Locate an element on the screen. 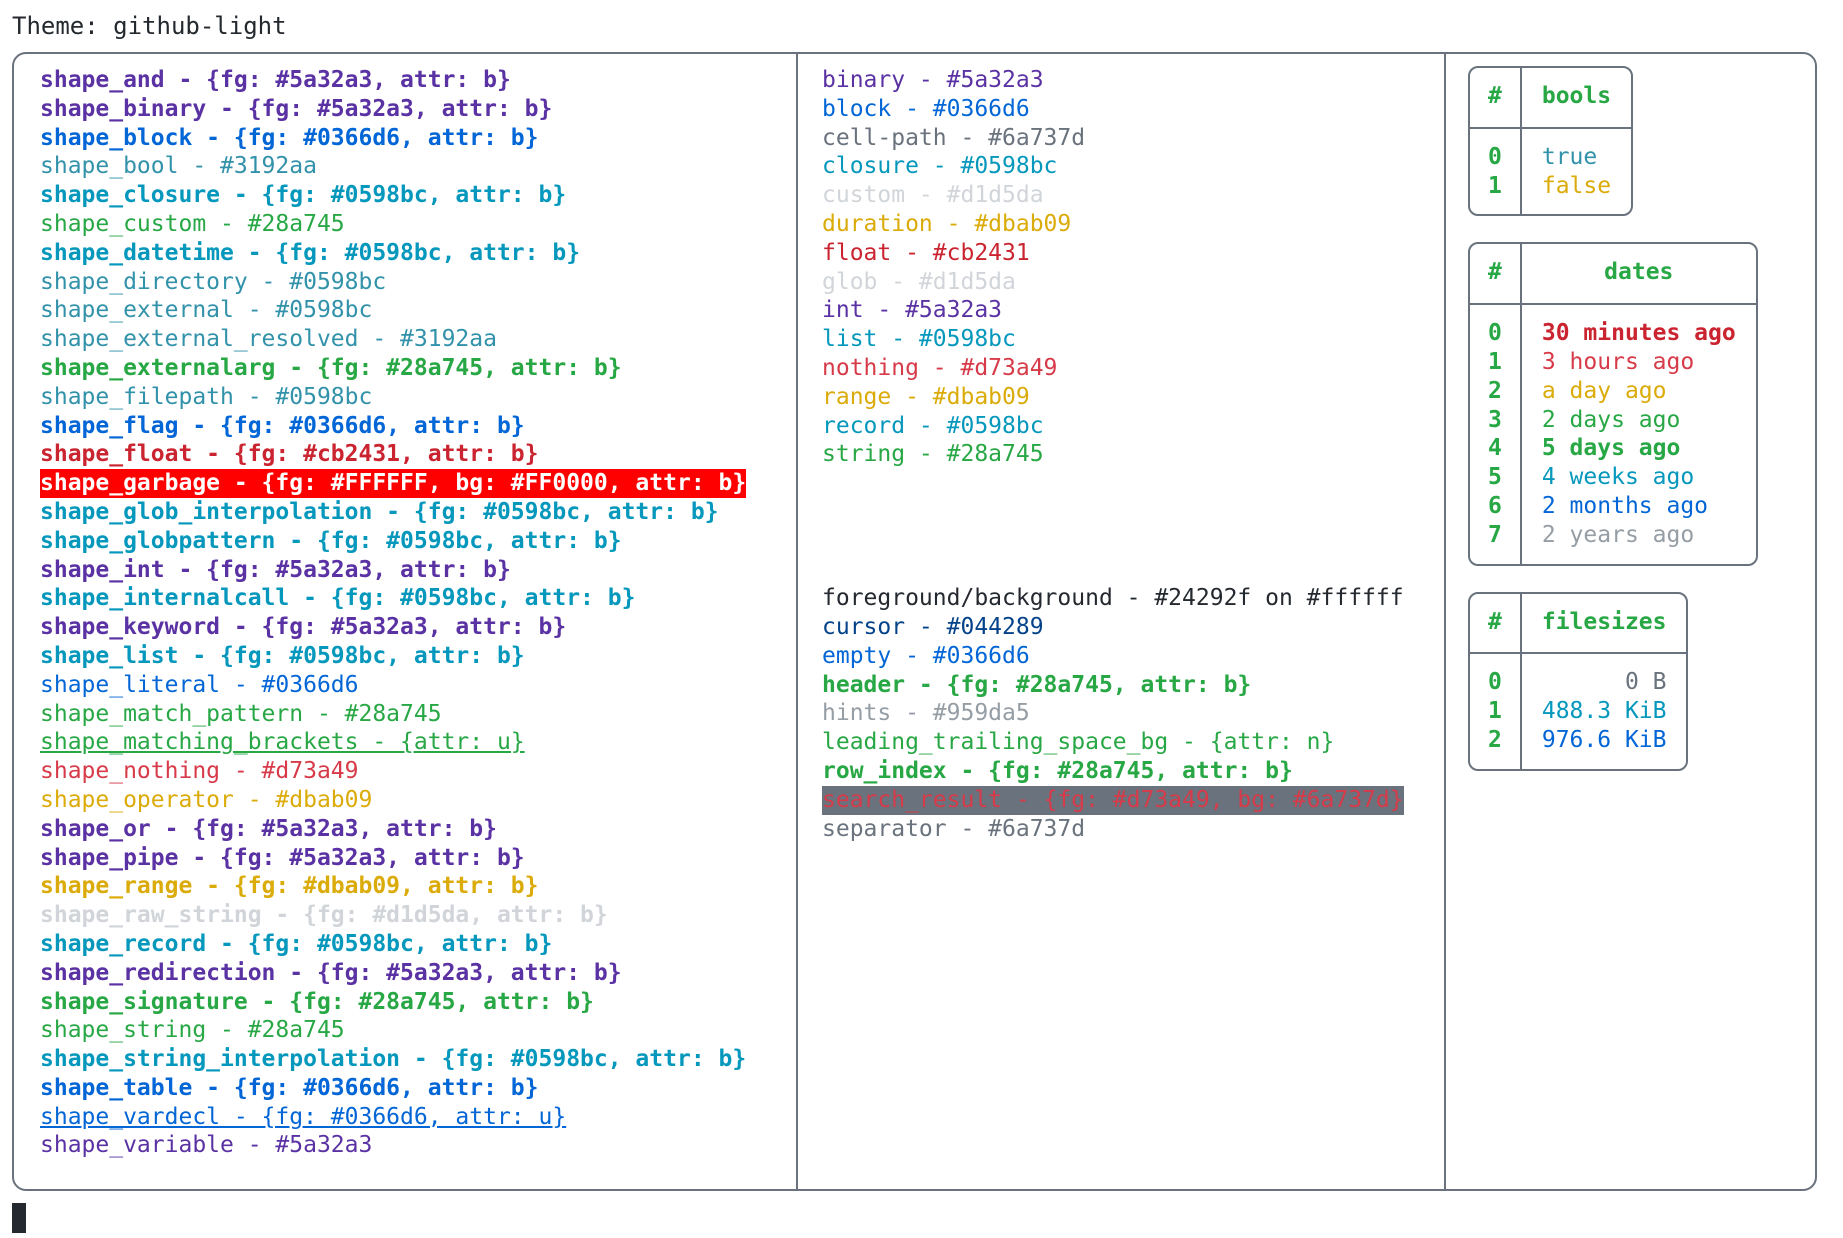  shape-entry-row: shape_binary - {fg: #5a32a3, attr: b} is located at coordinates (418, 109).